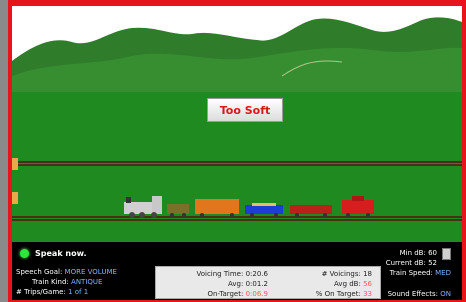 Image resolution: width=466 pixels, height=302 pixels. Describe the element at coordinates (347, 284) in the screenshot. I see `avg-db-label: Avg dB:` at that location.